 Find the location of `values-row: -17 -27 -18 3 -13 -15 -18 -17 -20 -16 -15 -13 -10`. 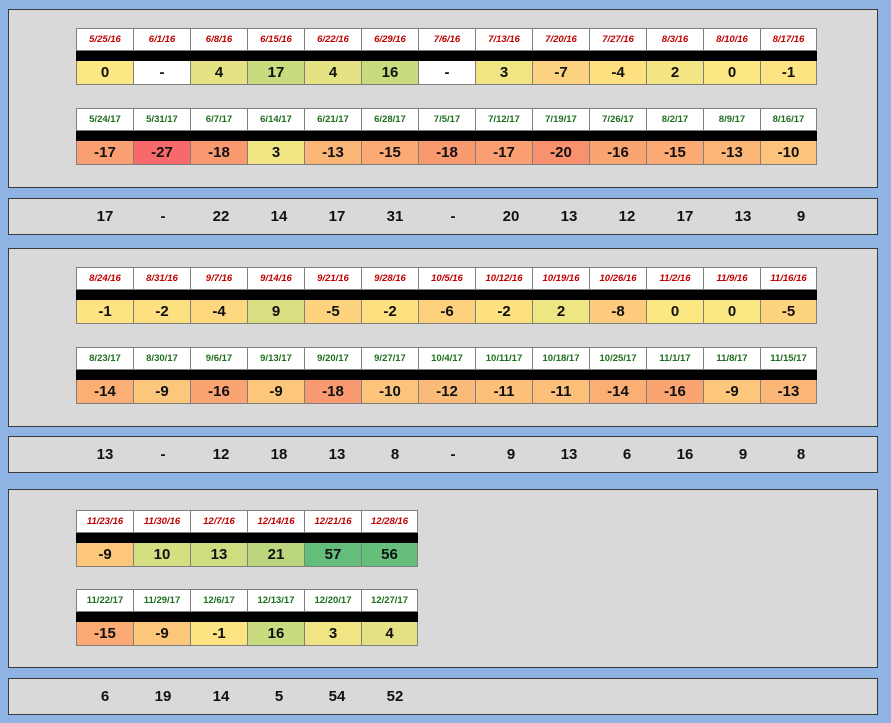

values-row: -17 -27 -18 3 -13 -15 -18 -17 -20 -16 -15 -13 -10 is located at coordinates (446, 153).